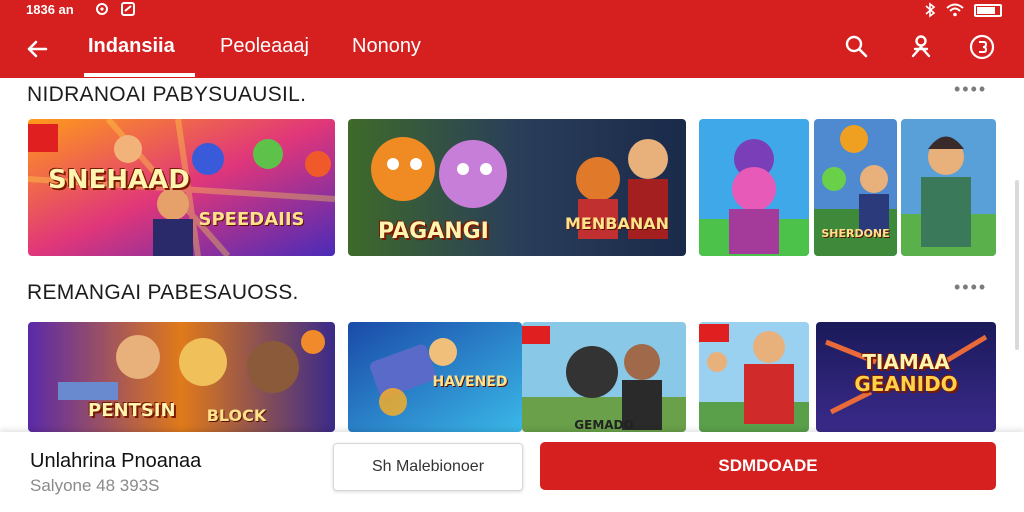 This screenshot has width=1024, height=512. Describe the element at coordinates (955, 10) in the screenshot. I see `wifi-icon` at that location.